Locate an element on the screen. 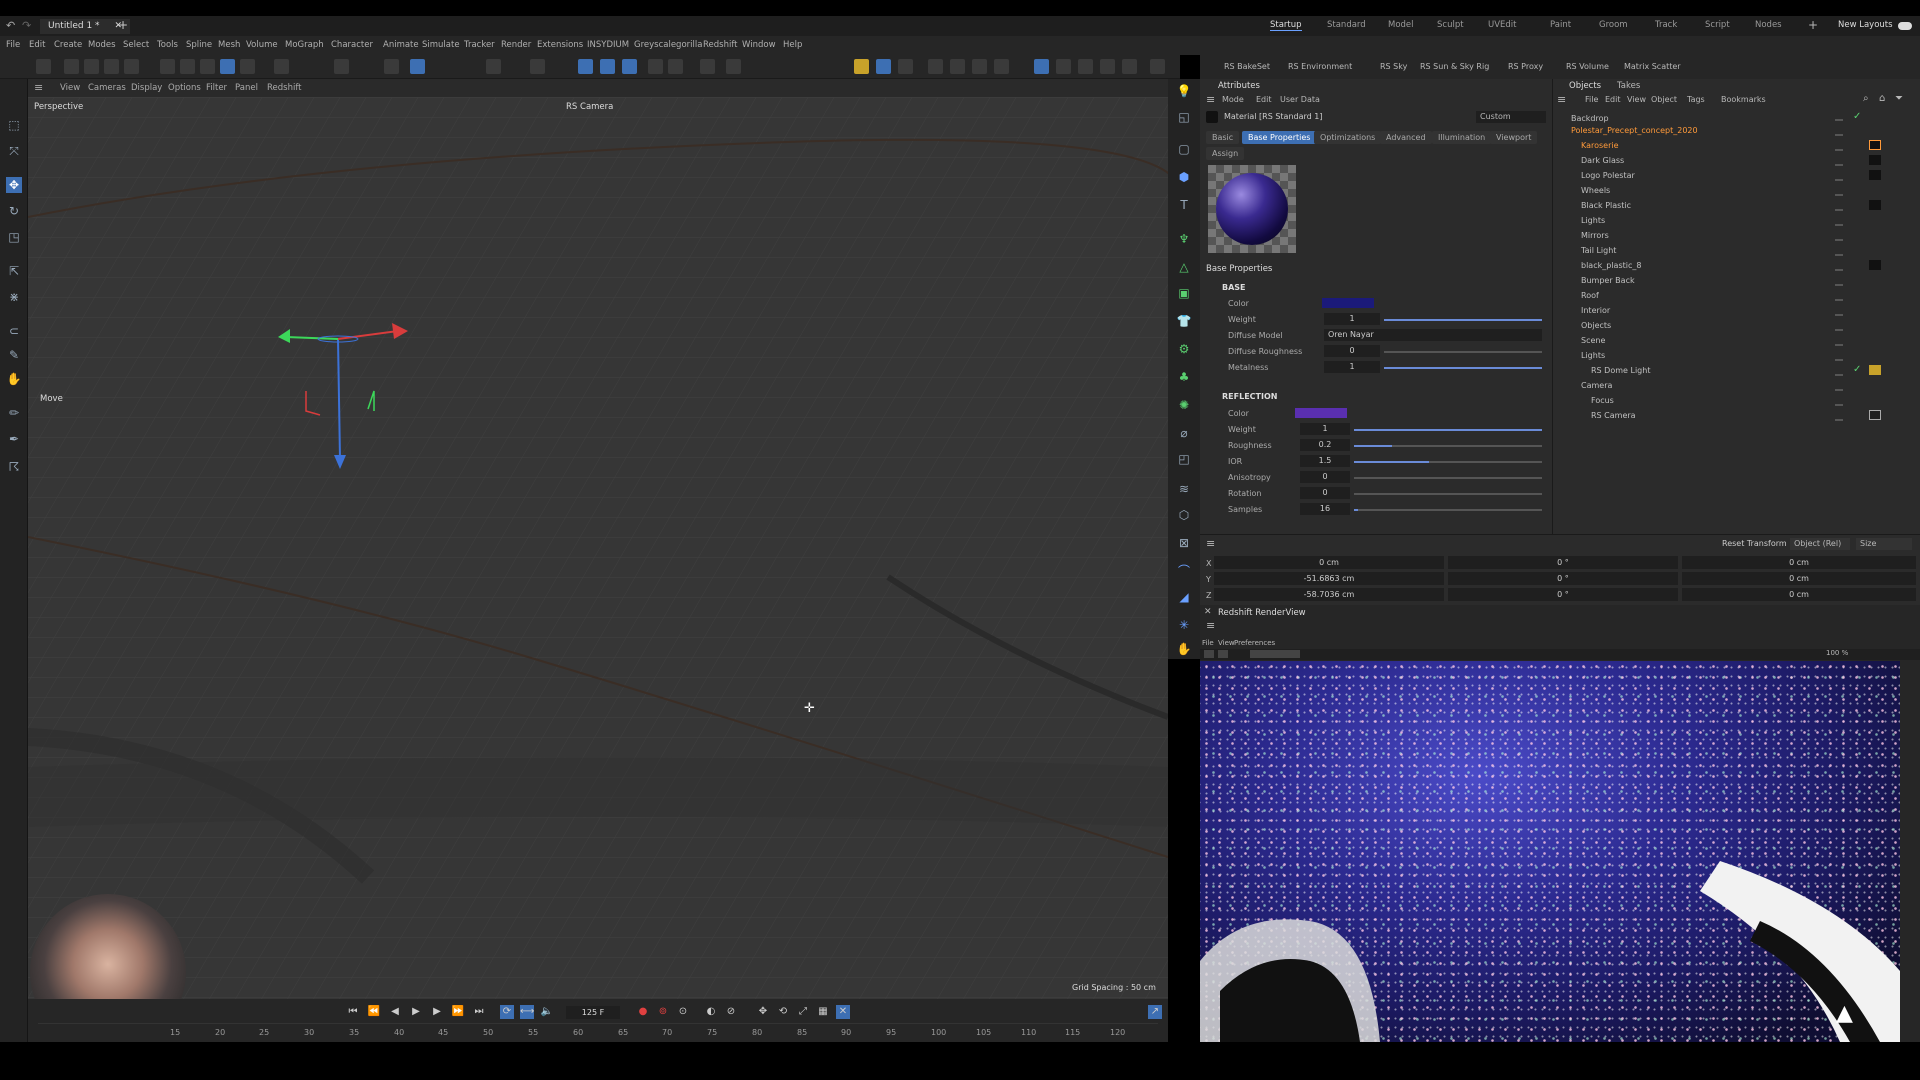 This screenshot has height=1080, width=1920. layout-tab-uvedit: UVEdit is located at coordinates (1502, 25).